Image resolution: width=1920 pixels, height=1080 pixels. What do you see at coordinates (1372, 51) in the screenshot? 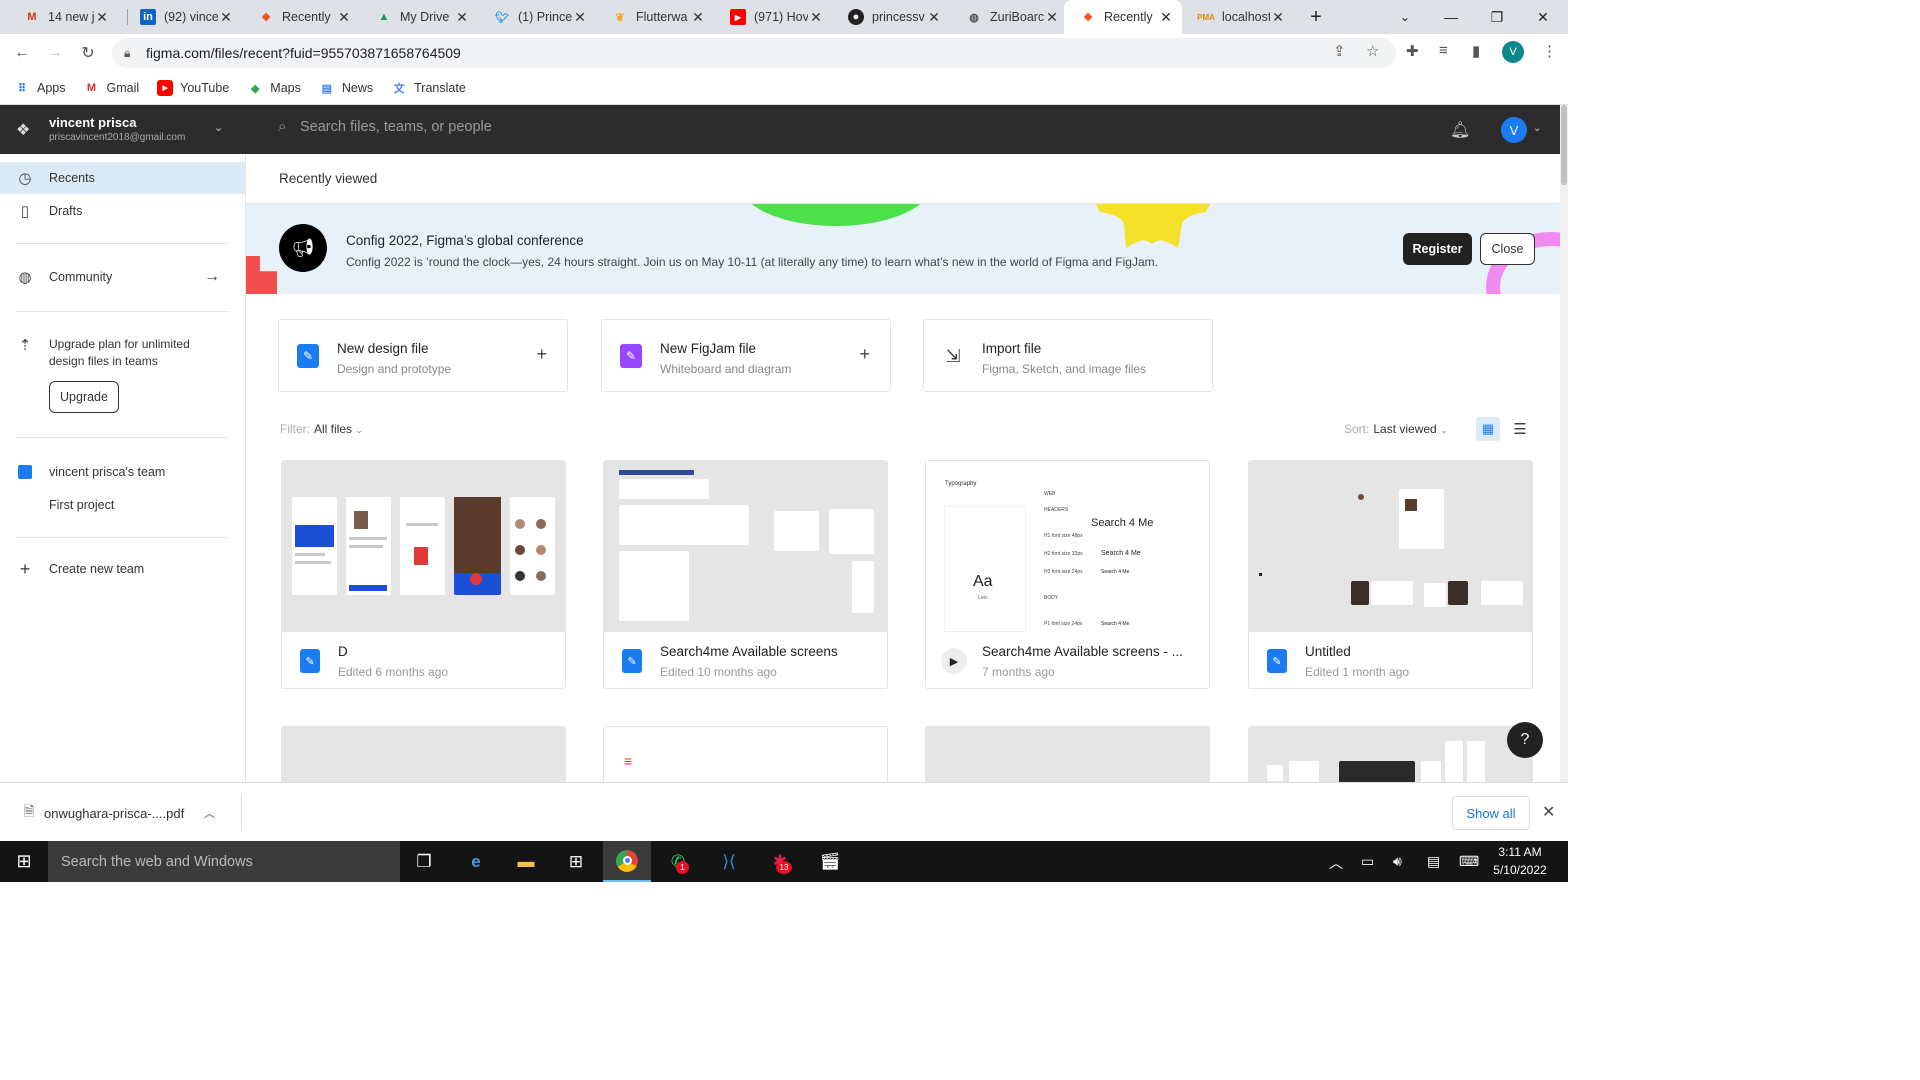
I see `bookmark-star-icon: ☆` at bounding box center [1372, 51].